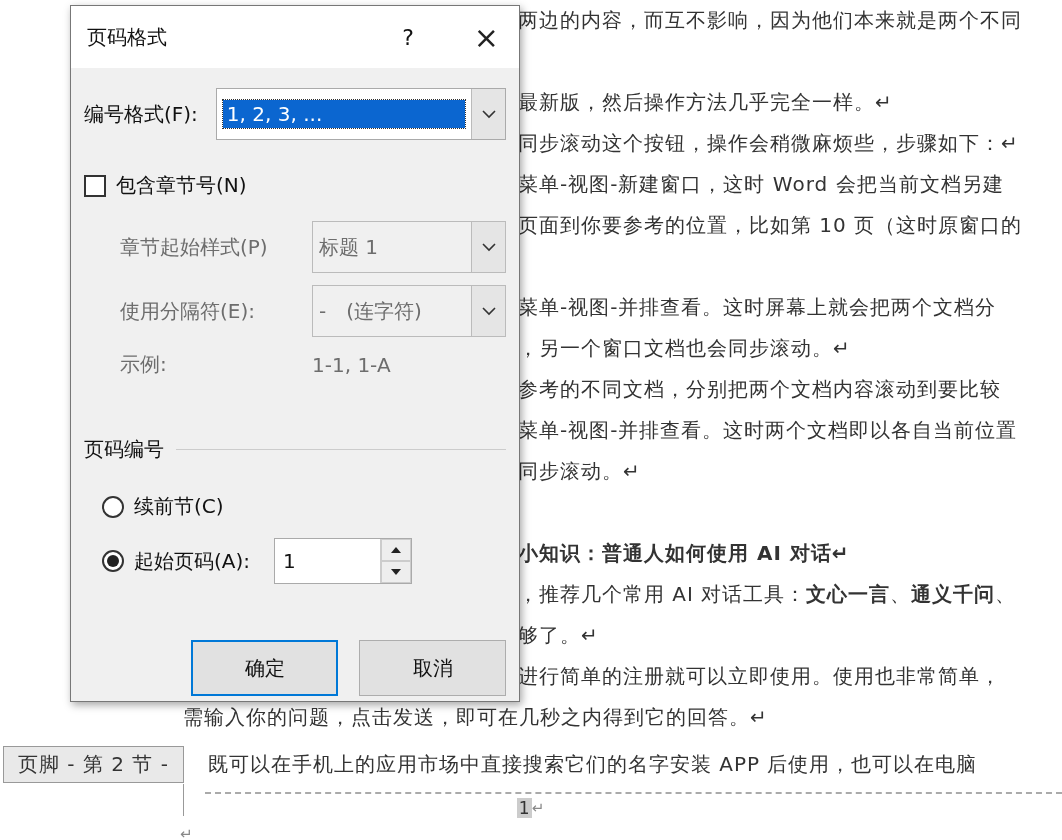 The image size is (1062, 840). Describe the element at coordinates (558, 635) in the screenshot. I see `document-text: 够了。↵` at that location.